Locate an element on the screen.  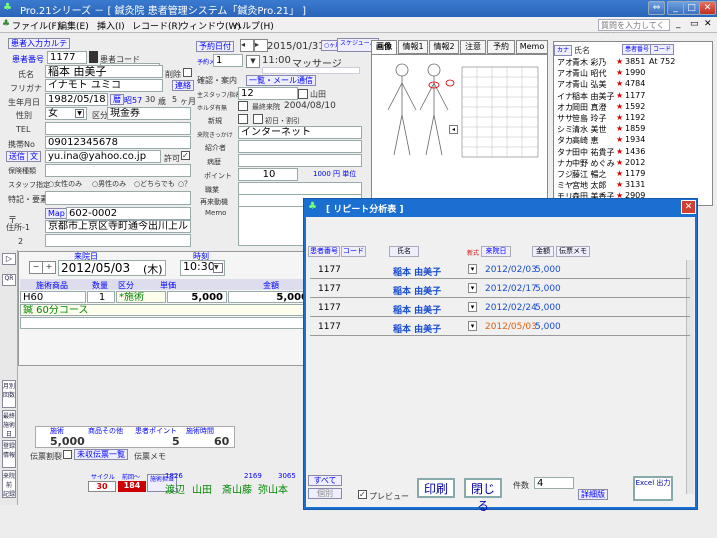
booking-date: 2015/01/31 is located at coordinates (296, 46).